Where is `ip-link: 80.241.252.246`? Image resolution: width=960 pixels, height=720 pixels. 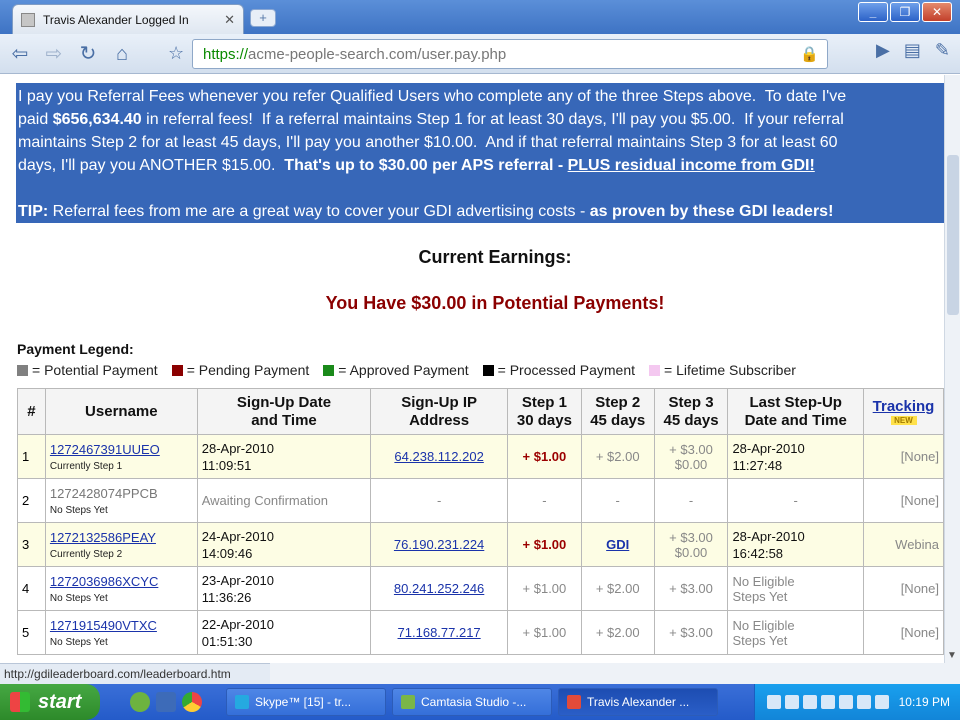
ip-link: 80.241.252.246 is located at coordinates (439, 588).